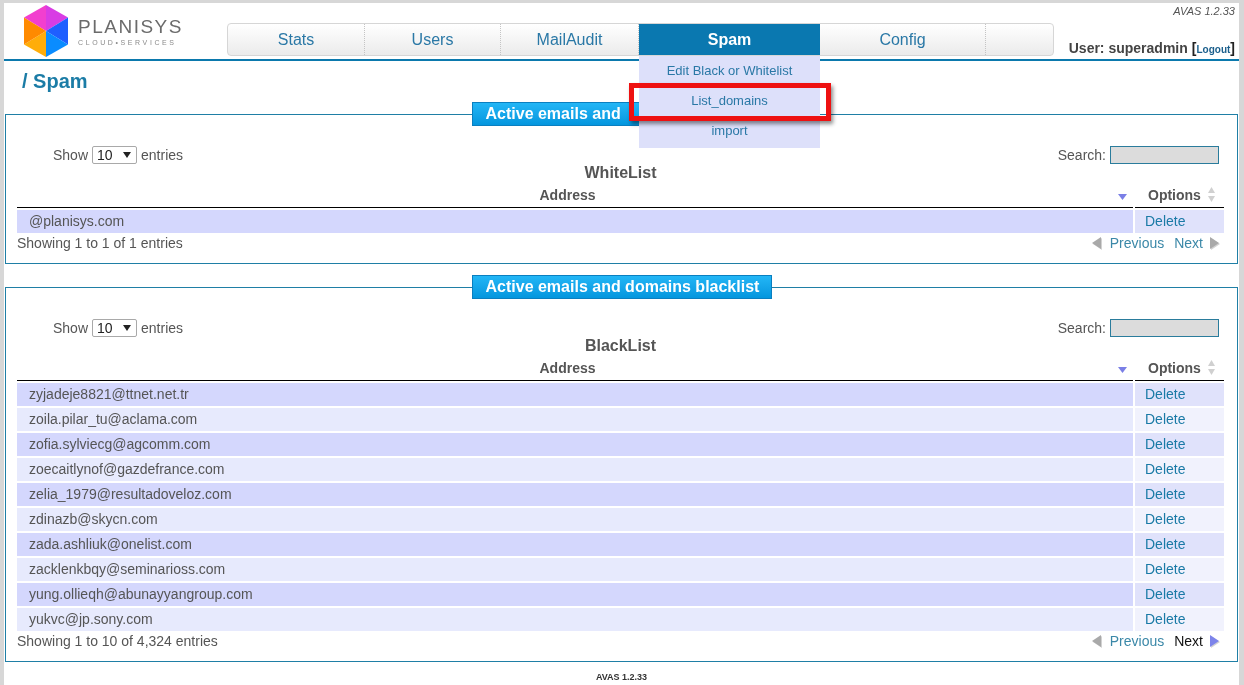 This screenshot has height=685, width=1244. What do you see at coordinates (575, 519) in the screenshot?
I see `table-cell: zdinazb@skycn.com` at bounding box center [575, 519].